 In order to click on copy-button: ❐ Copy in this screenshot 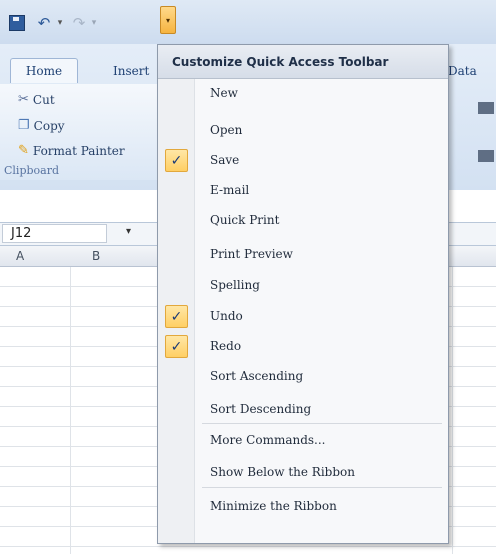, I will do `click(41, 125)`.